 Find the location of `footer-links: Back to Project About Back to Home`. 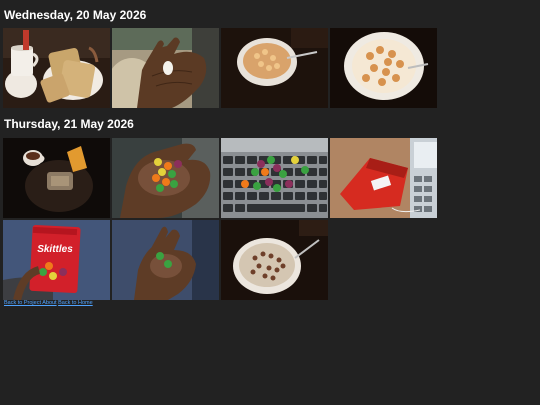

footer-links: Back to Project About Back to Home is located at coordinates (48, 303).